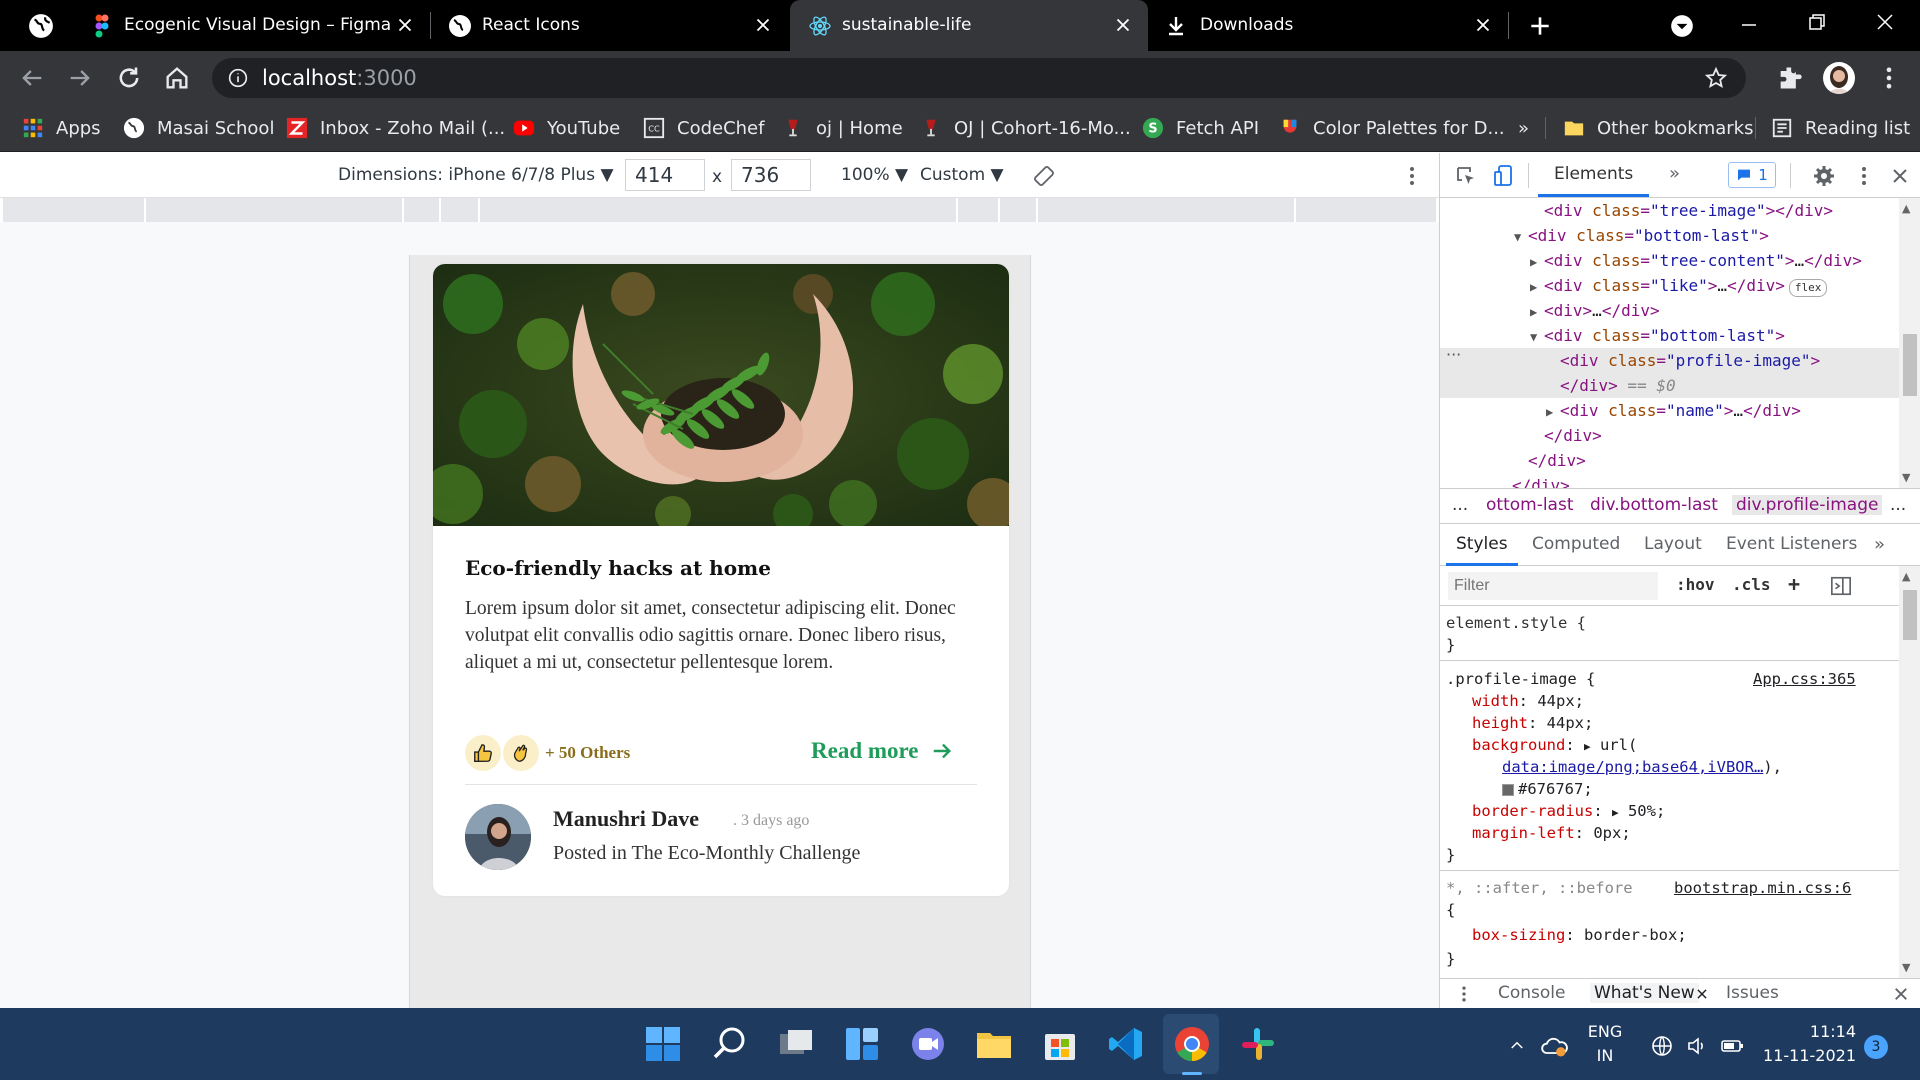 This screenshot has height=1080, width=1920. I want to click on chrome-icon, so click(1192, 1044).